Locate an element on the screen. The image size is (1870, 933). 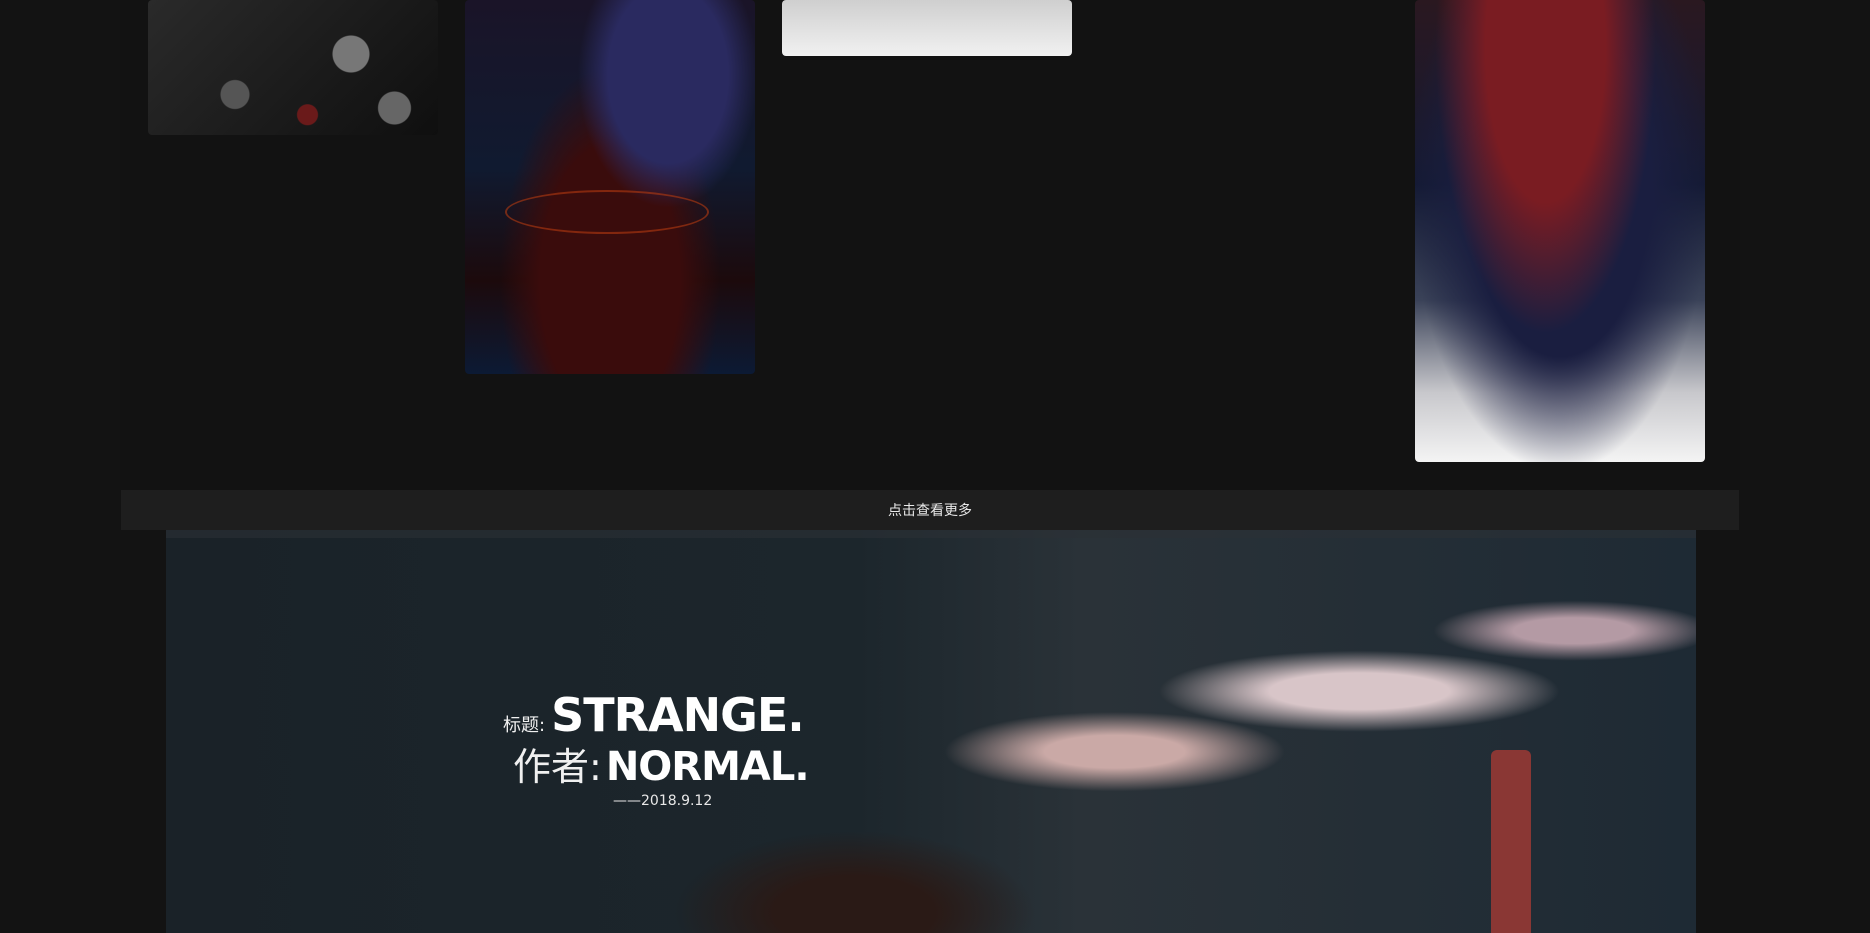
title-value: STRANGE. is located at coordinates (678, 715).